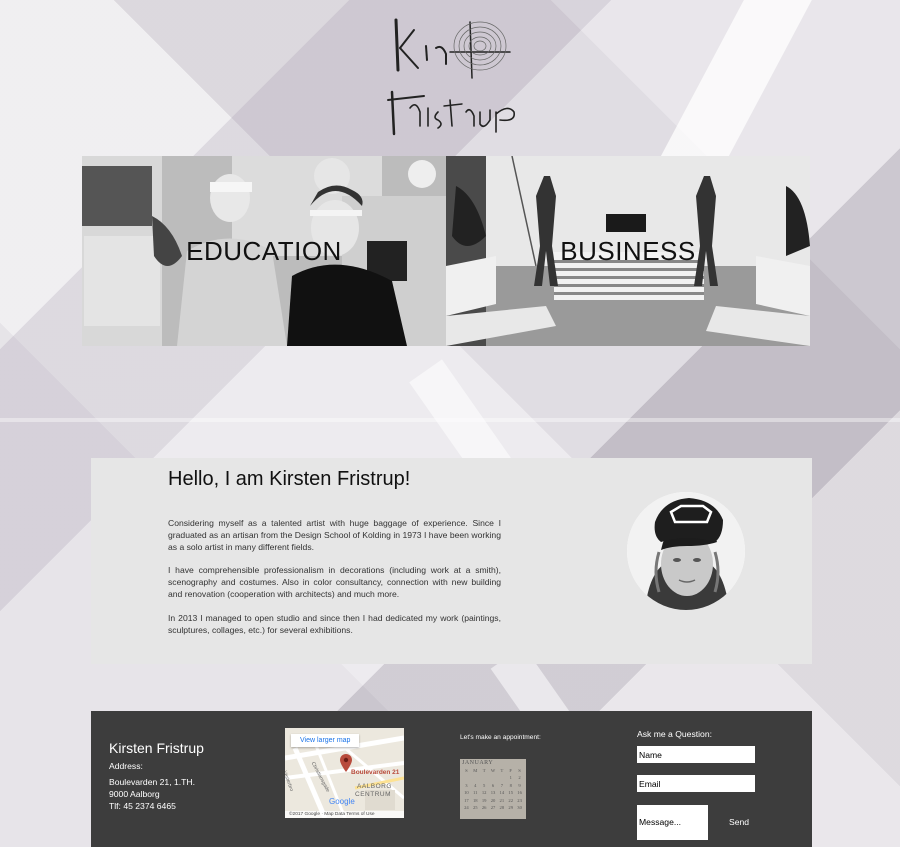 Image resolution: width=900 pixels, height=847 pixels. Describe the element at coordinates (493, 785) in the screenshot. I see `calendar-day: 6` at that location.